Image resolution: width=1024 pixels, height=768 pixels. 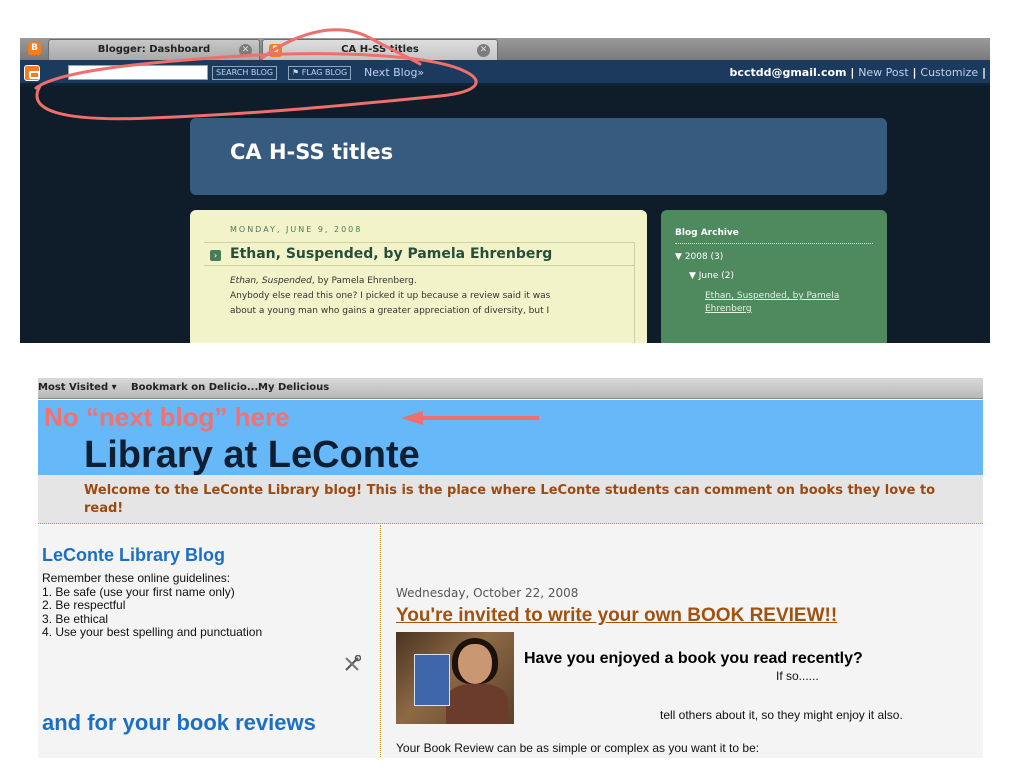 I want to click on blog-header: No “next blog” here Library at LeConte, so click(x=510, y=438).